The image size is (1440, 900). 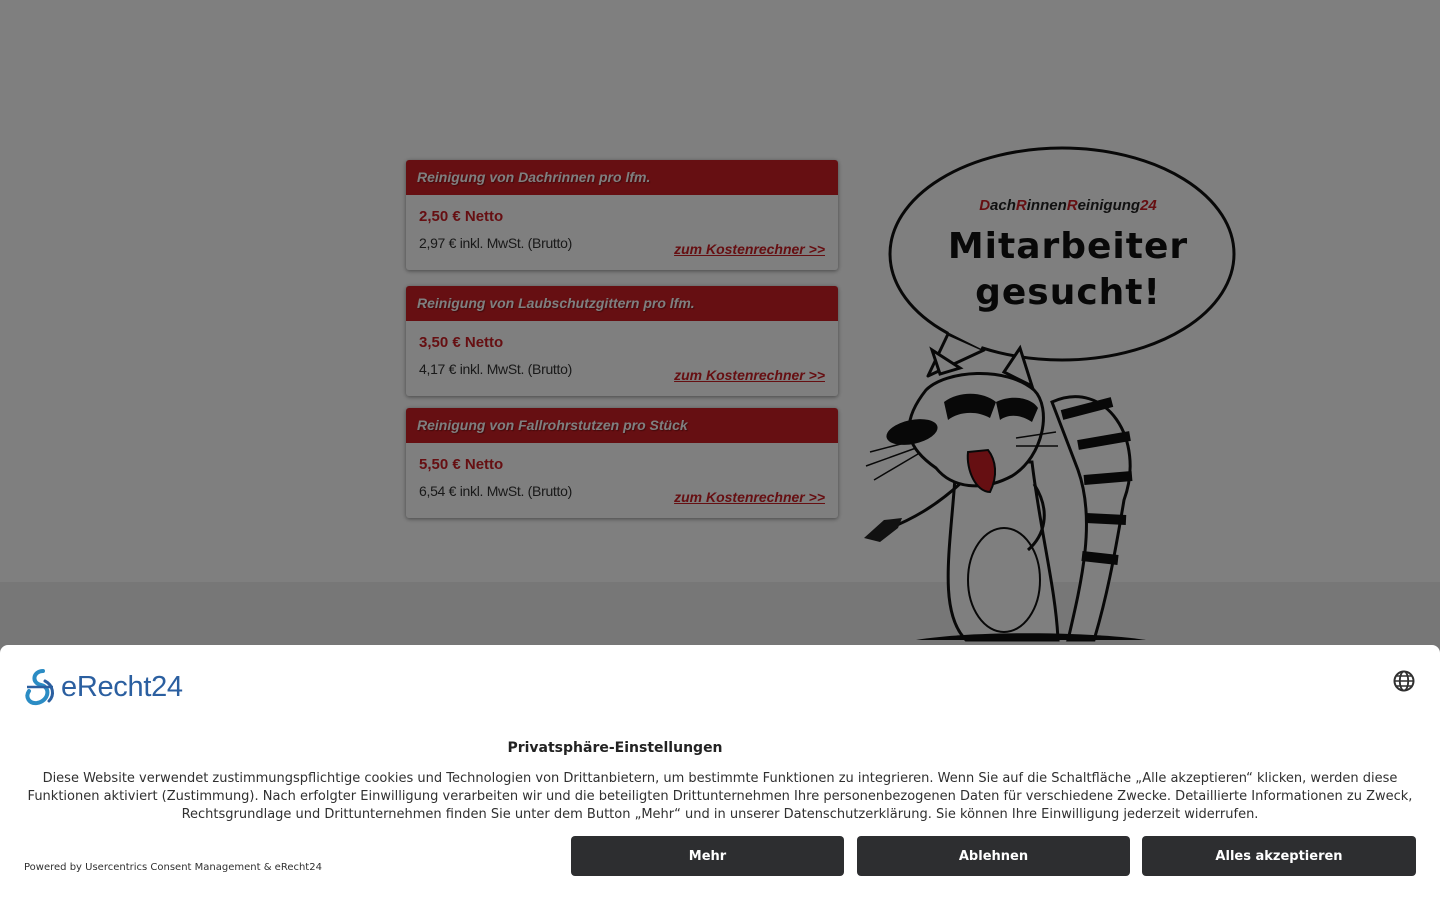 I want to click on more-button: Mehr, so click(x=707, y=856).